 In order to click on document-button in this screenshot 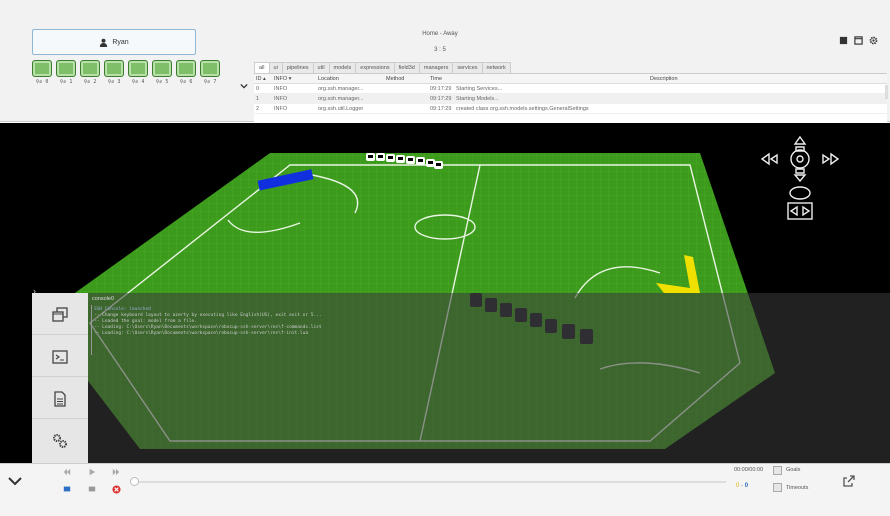, I will do `click(60, 399)`.